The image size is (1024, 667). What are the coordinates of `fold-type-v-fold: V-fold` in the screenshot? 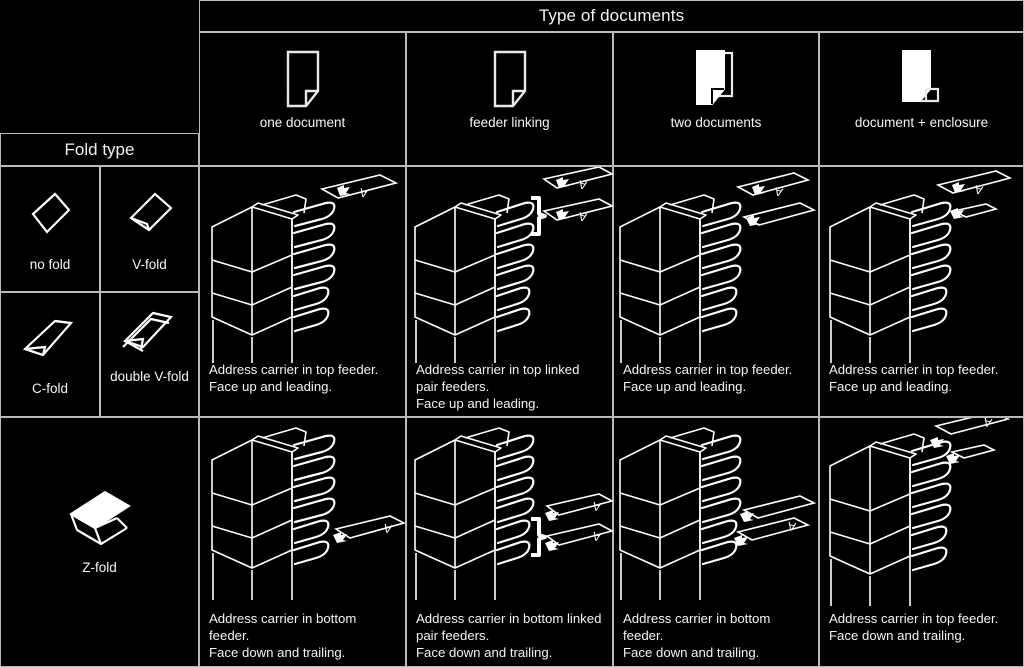 It's located at (149, 229).